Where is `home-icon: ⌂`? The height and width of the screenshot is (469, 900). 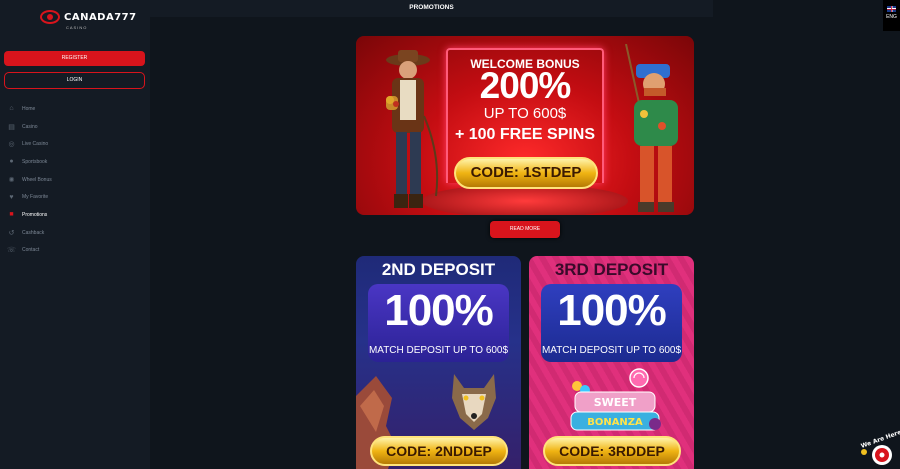 home-icon: ⌂ is located at coordinates (11, 109).